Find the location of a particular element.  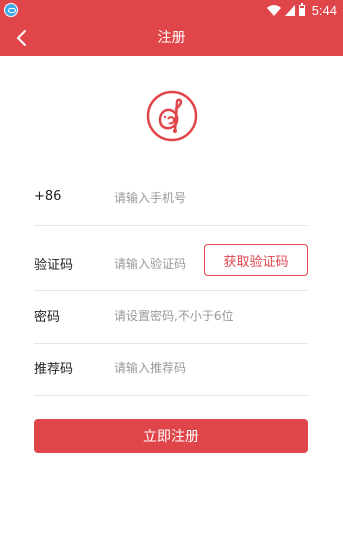

password-label: 密码 is located at coordinates (47, 317).